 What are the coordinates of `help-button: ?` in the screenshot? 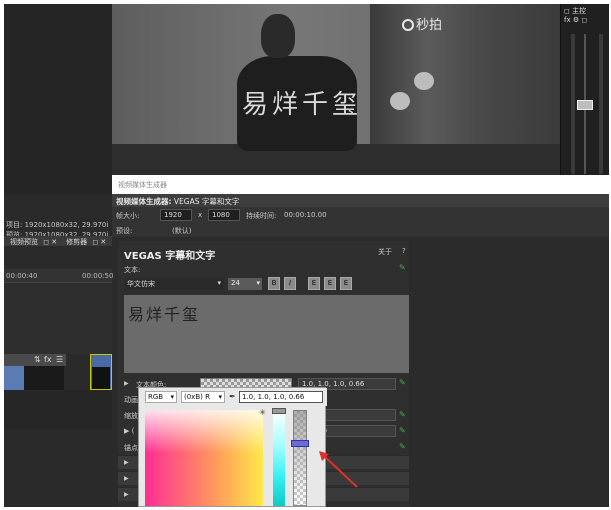 It's located at (404, 251).